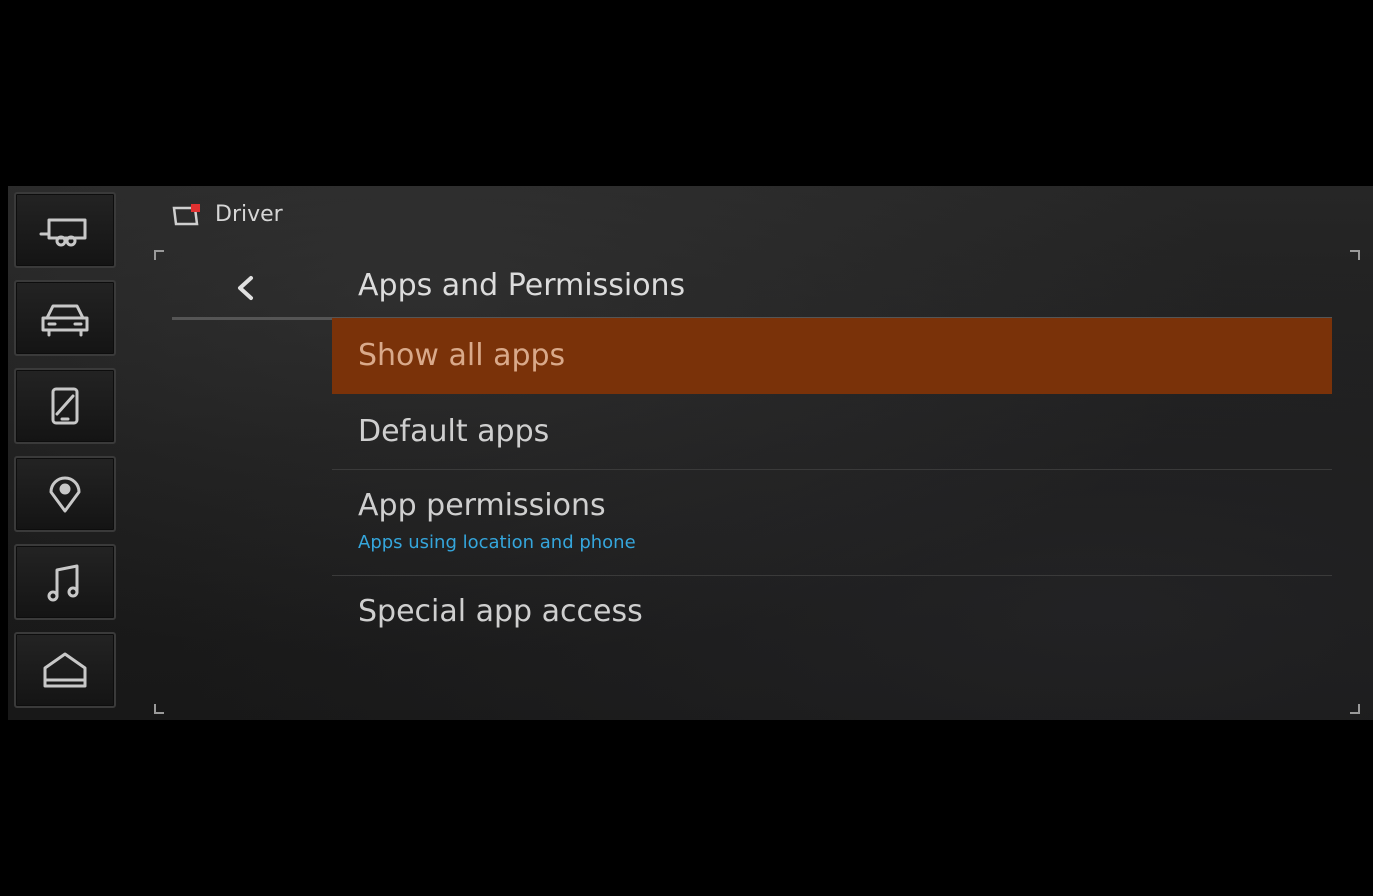  I want to click on vehicle-icon, so click(65, 320).